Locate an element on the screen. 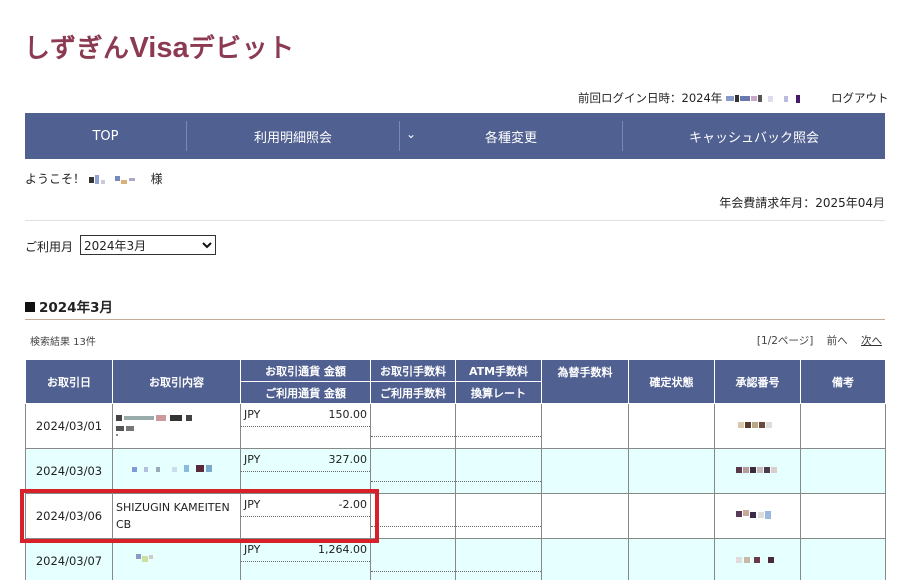 Image resolution: width=910 pixels, height=580 pixels. row-amount-value: 1,264.00 is located at coordinates (342, 549).